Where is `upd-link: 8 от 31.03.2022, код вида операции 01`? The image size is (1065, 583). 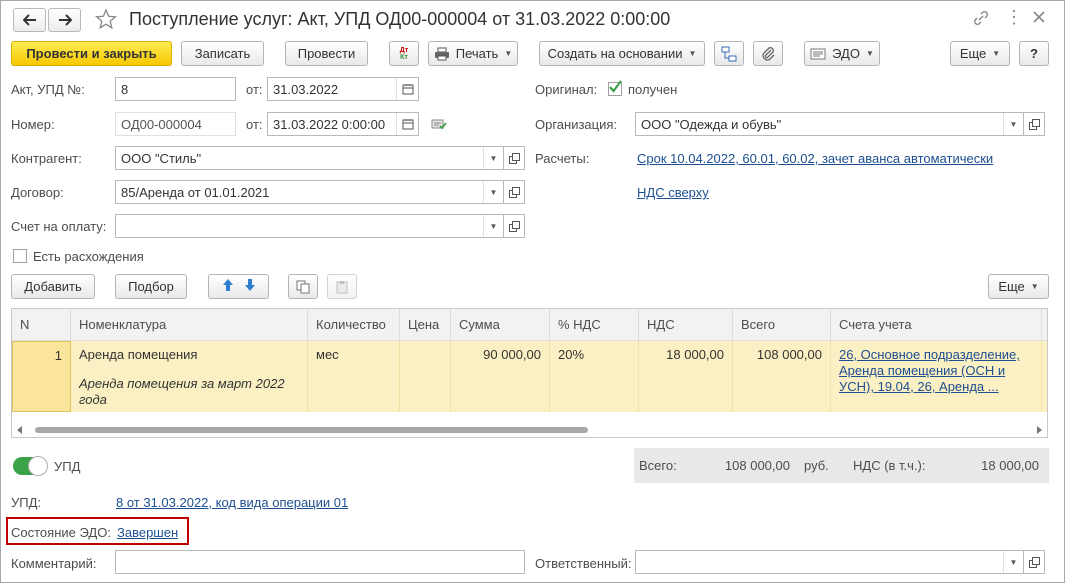 upd-link: 8 от 31.03.2022, код вида операции 01 is located at coordinates (232, 502).